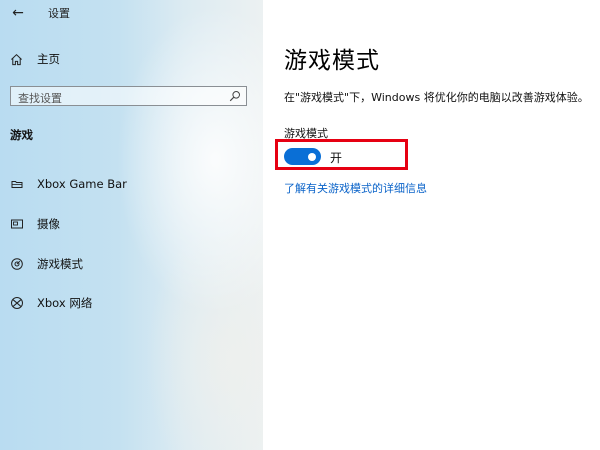 Image resolution: width=600 pixels, height=450 pixels. What do you see at coordinates (59, 13) in the screenshot?
I see `window-title: 设置` at bounding box center [59, 13].